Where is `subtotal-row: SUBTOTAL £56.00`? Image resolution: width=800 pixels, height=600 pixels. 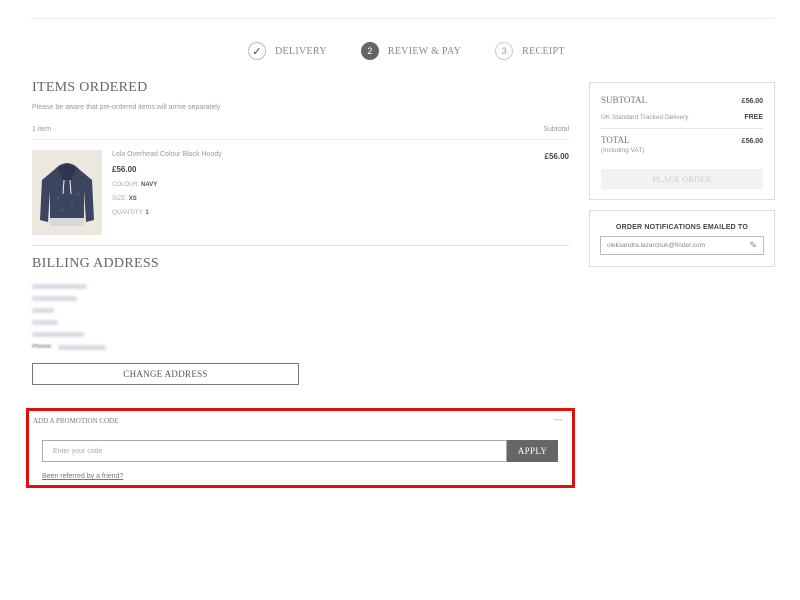 subtotal-row: SUBTOTAL £56.00 is located at coordinates (682, 100).